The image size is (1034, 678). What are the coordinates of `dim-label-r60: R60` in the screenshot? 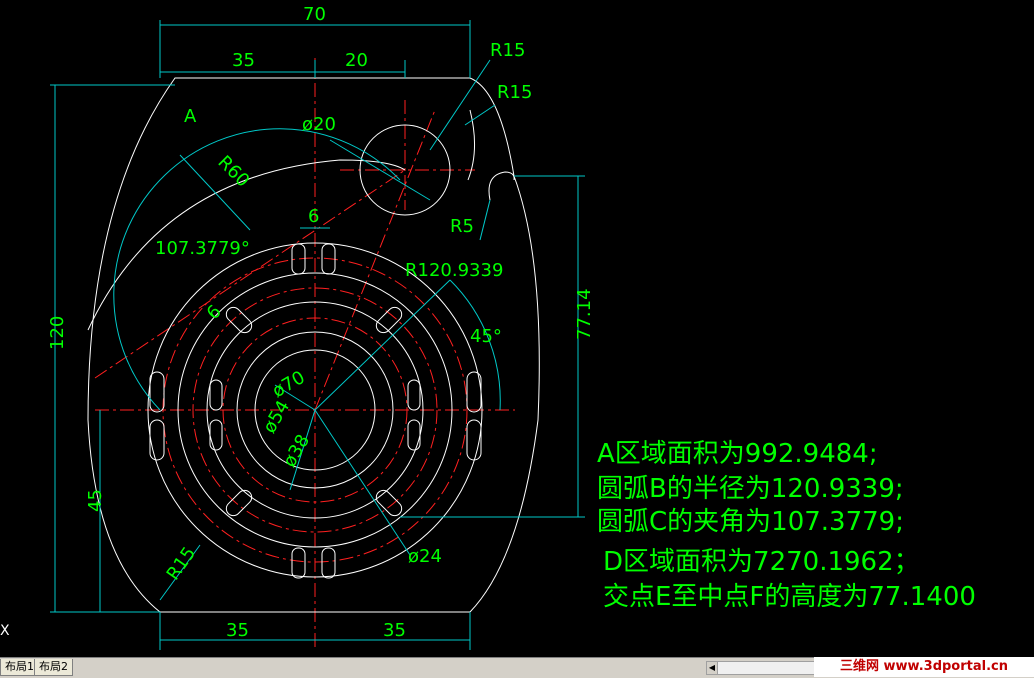 It's located at (234, 172).